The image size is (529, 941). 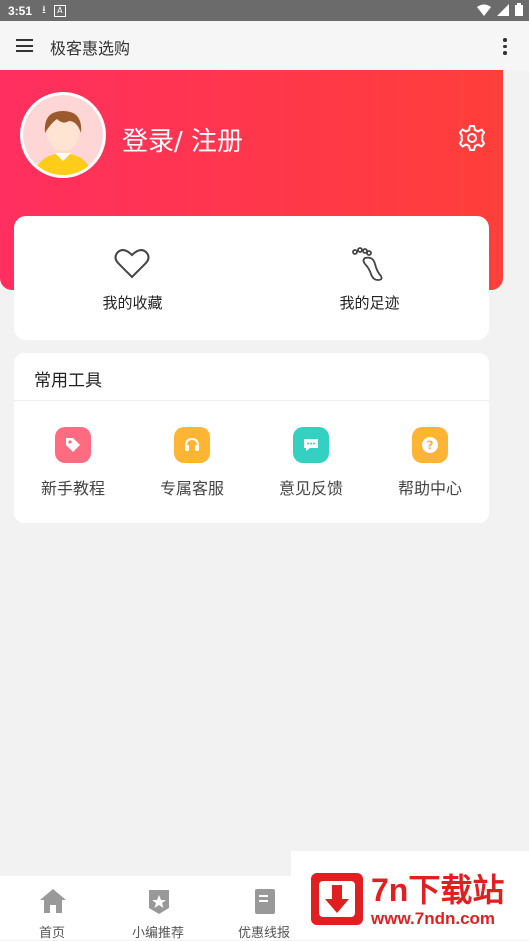 What do you see at coordinates (191, 488) in the screenshot?
I see `customer-service-label: 专属客服` at bounding box center [191, 488].